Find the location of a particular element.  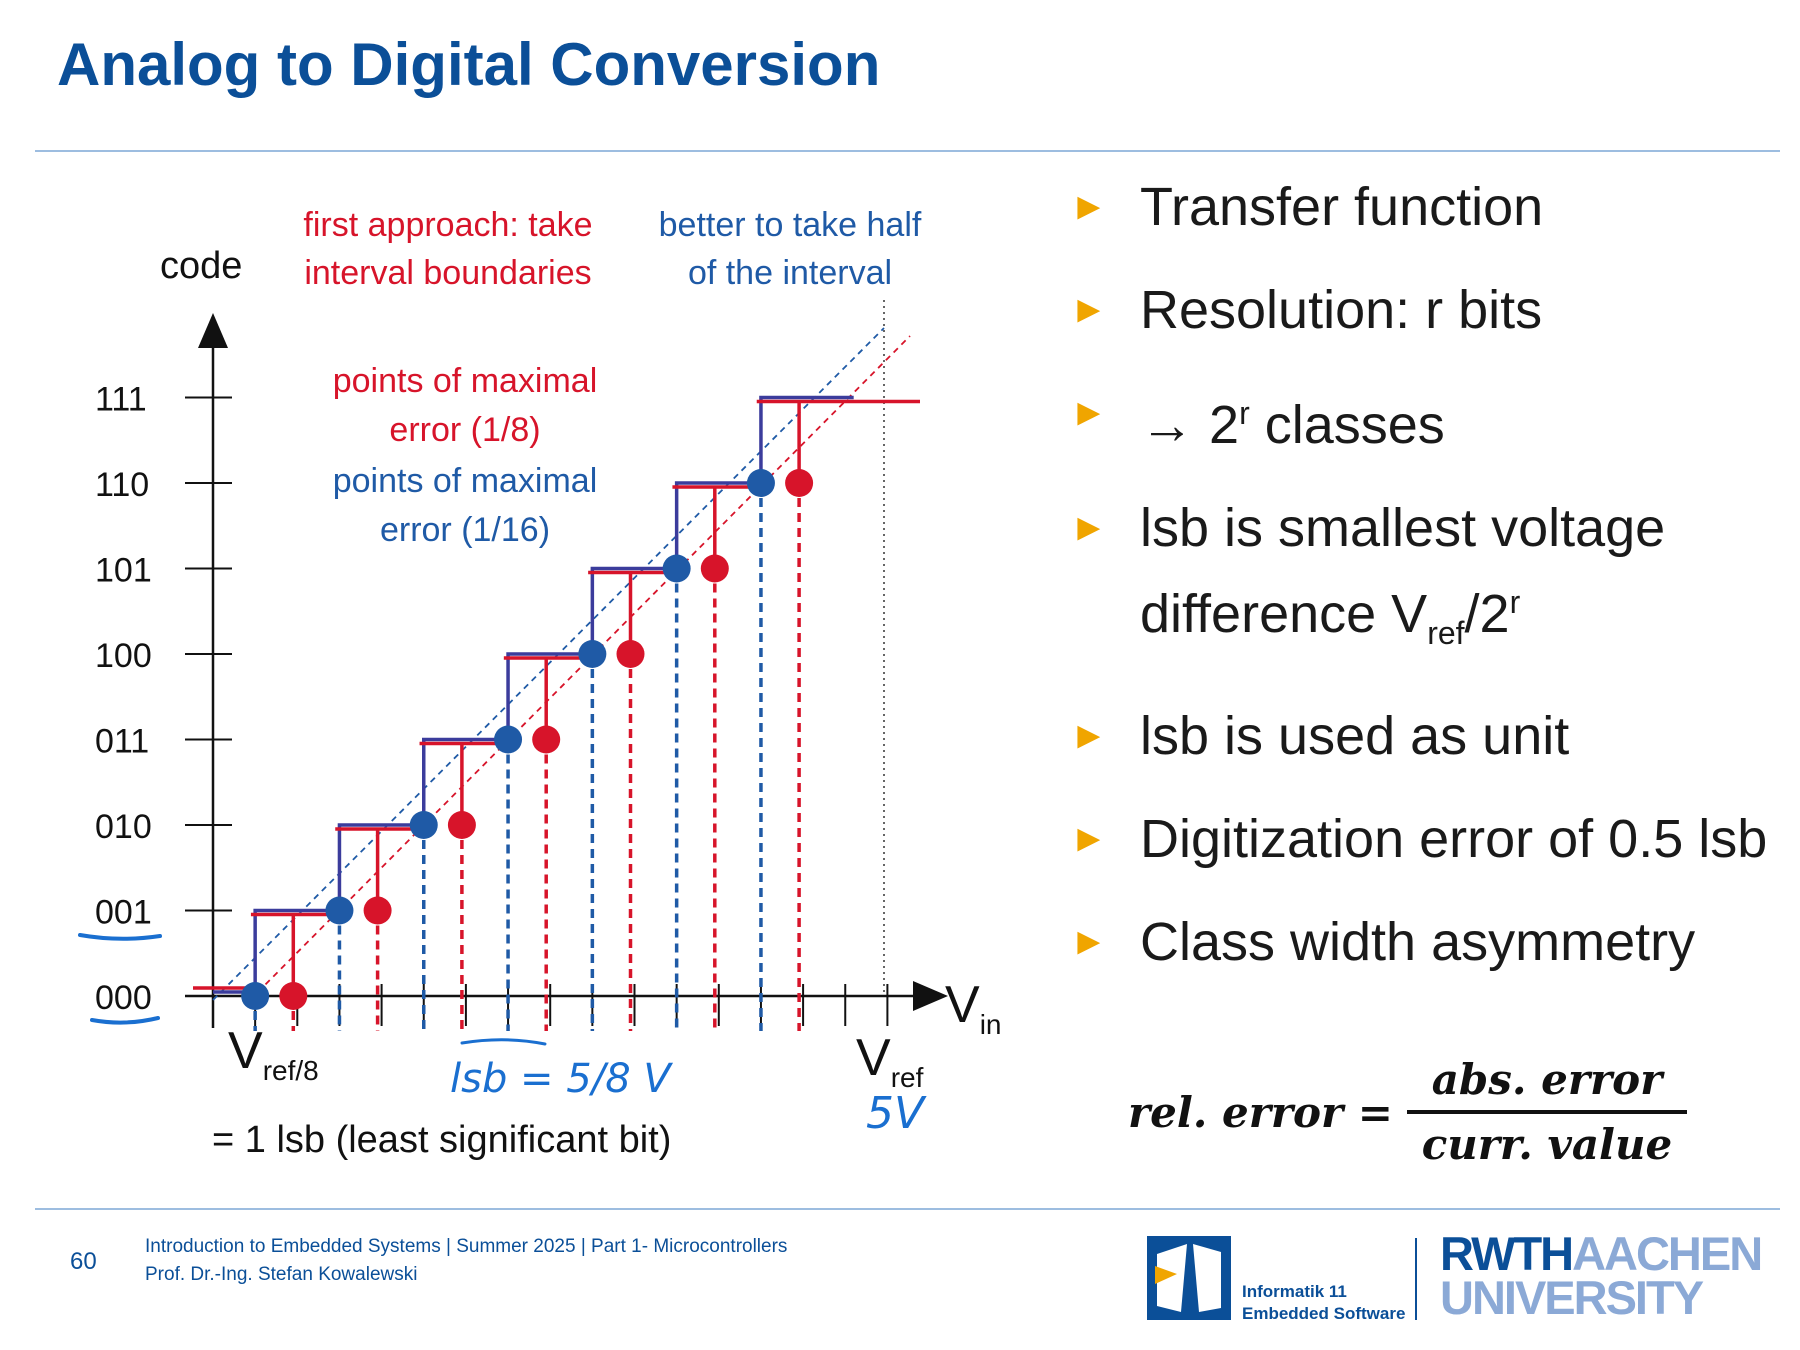

y-tick-label-011: 011 is located at coordinates (122, 742).